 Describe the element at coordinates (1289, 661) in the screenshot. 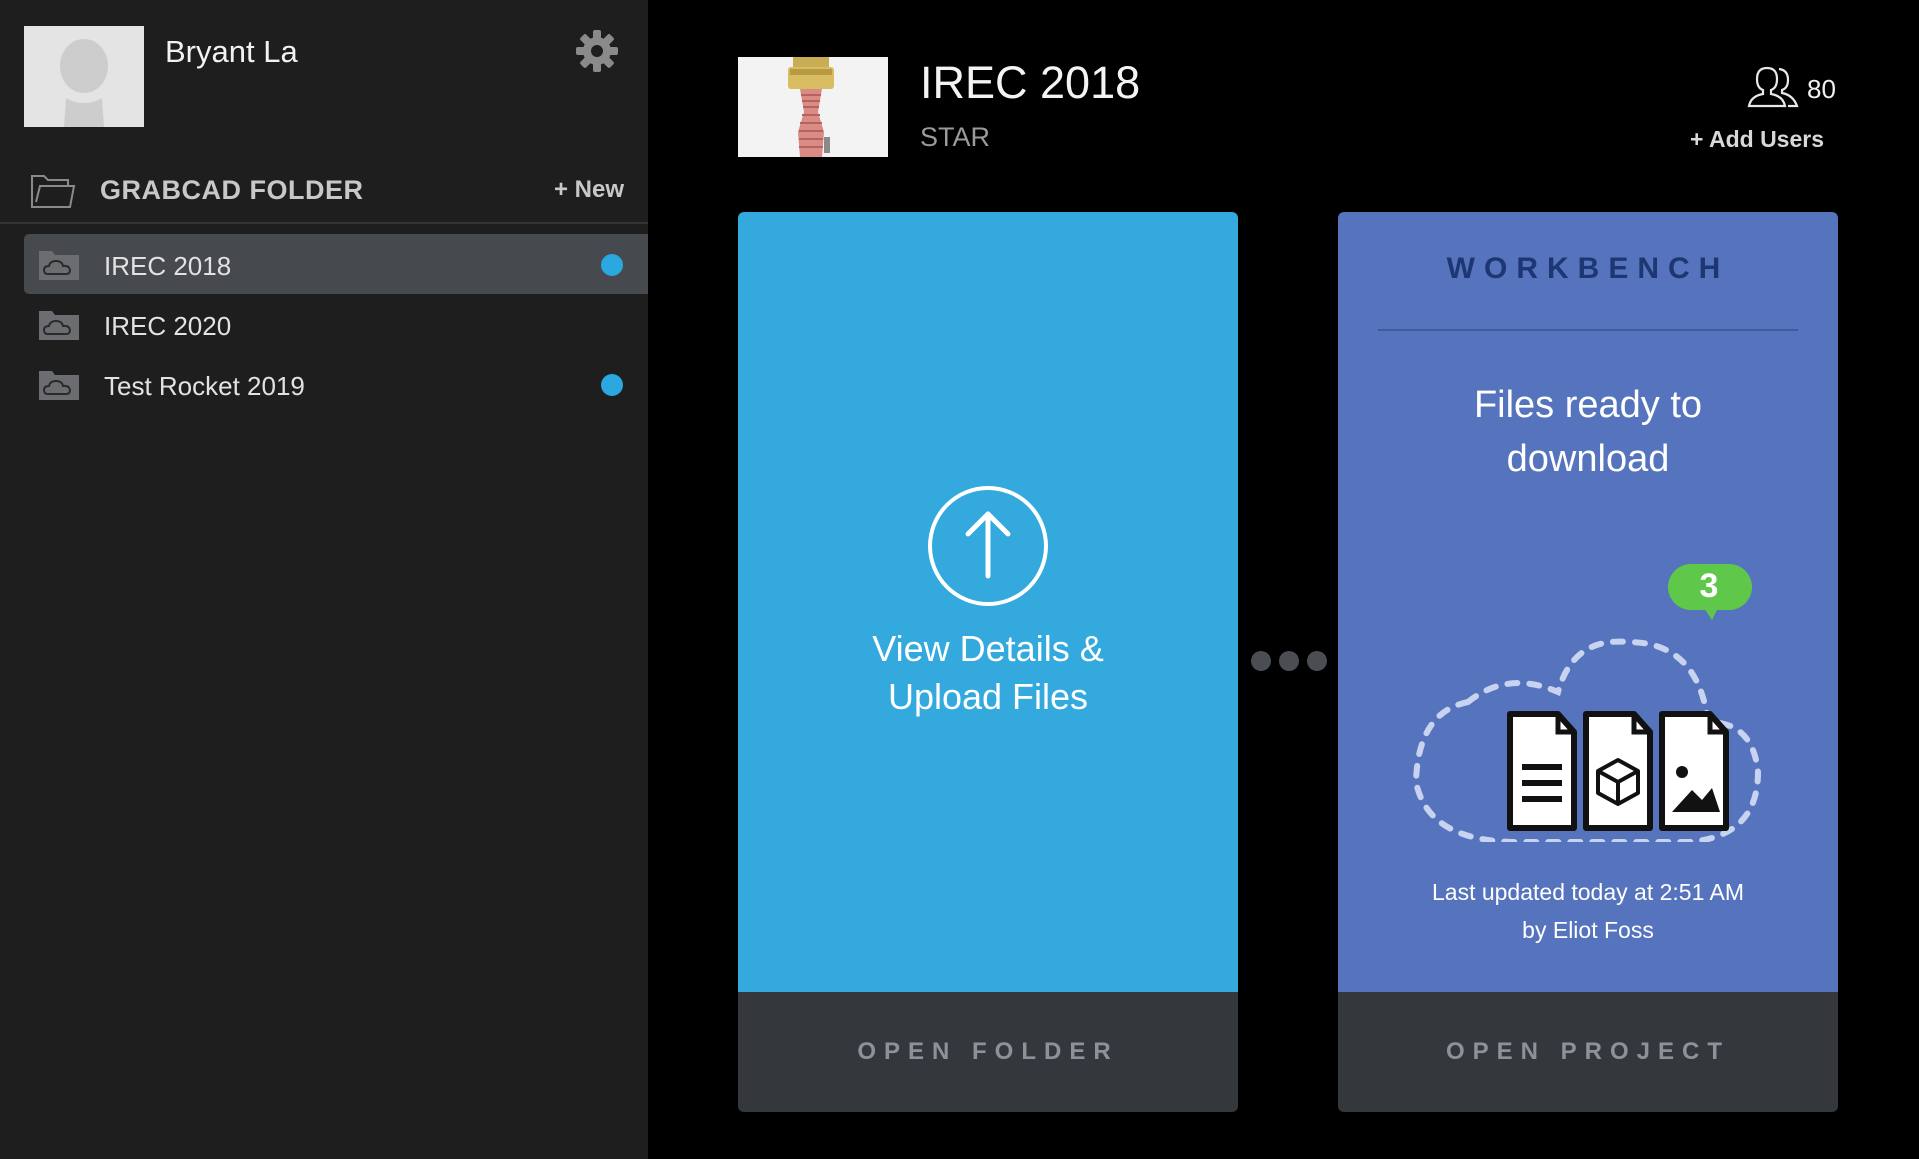

I see `connector-dots-icon` at that location.